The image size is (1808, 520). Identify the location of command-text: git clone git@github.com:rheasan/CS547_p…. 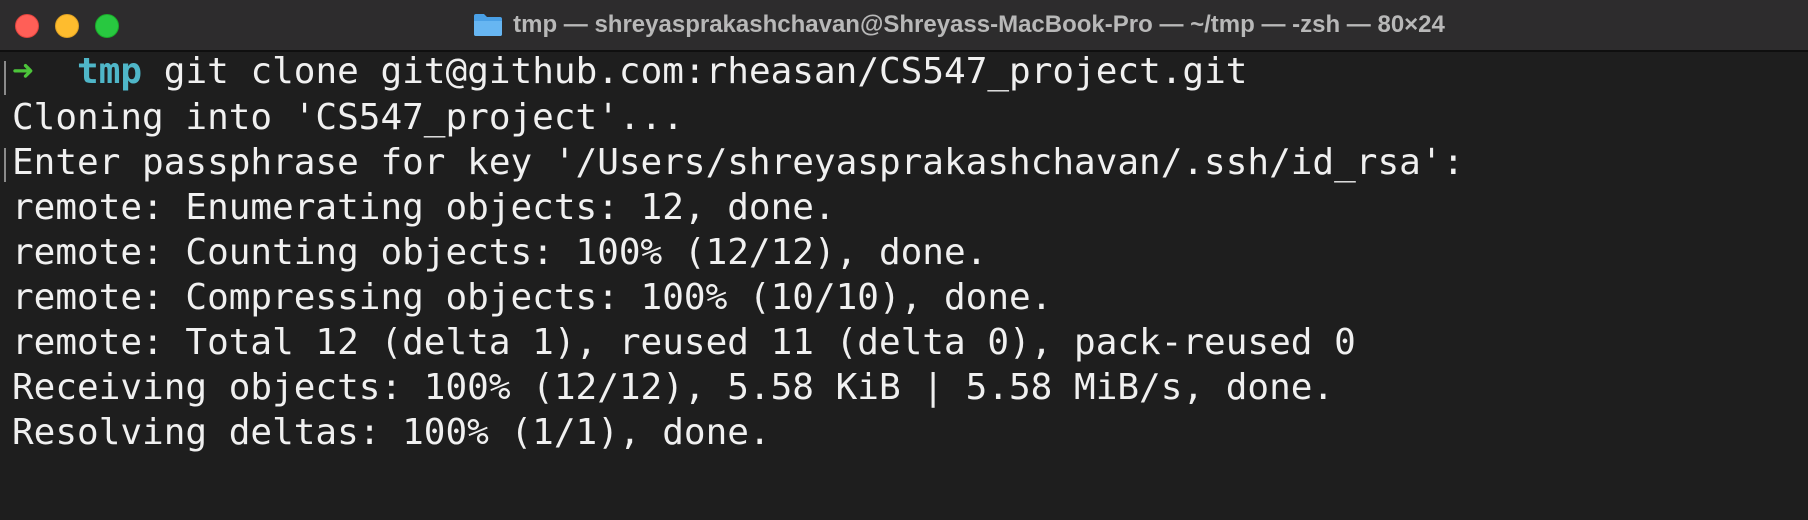
(705, 72).